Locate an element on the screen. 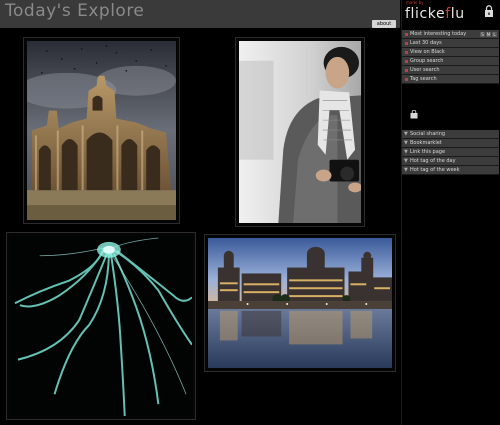 The width and height of the screenshot is (500, 425). nav-item-label: Tag search is located at coordinates (423, 79).